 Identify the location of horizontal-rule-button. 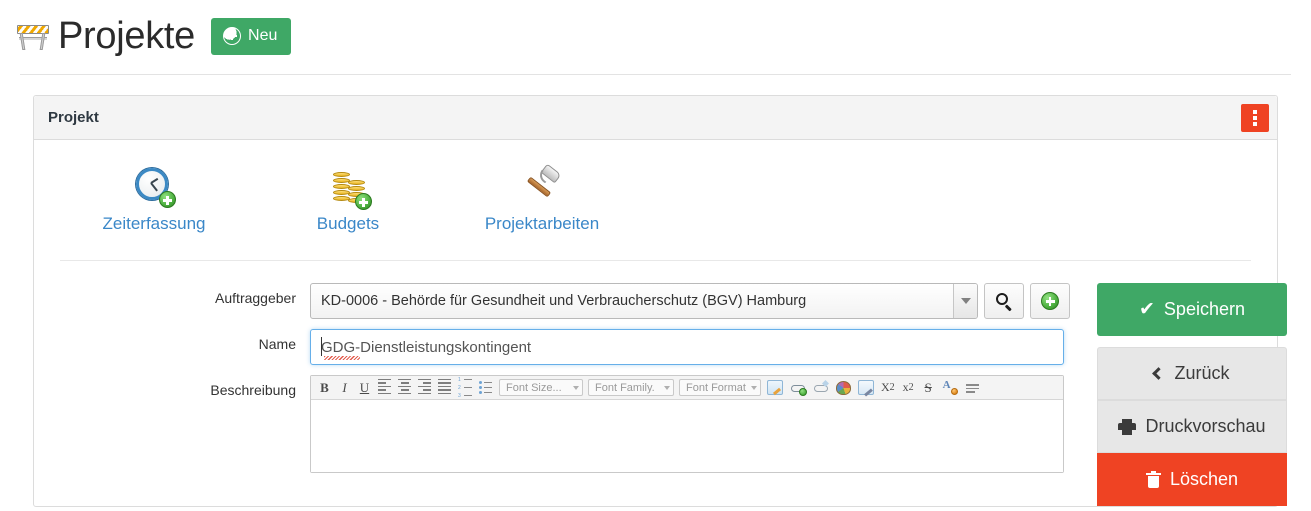
(973, 388).